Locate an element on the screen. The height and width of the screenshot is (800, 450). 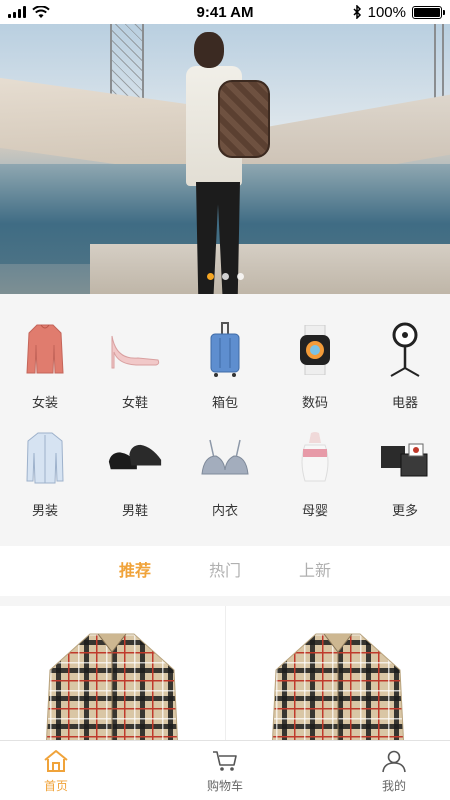
status-bar: 9:41 AM 100% is located at coordinates (225, 12).